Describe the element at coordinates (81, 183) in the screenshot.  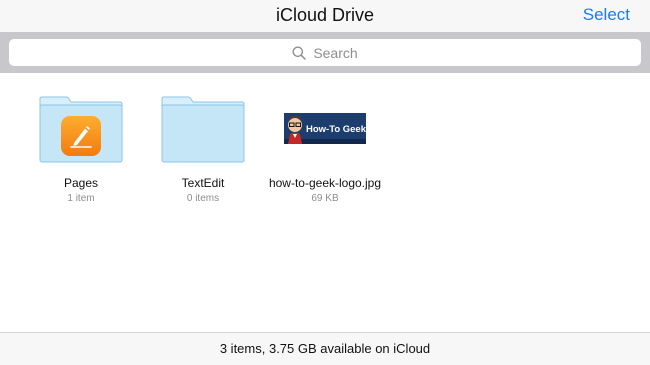
I see `file-name: Pages` at that location.